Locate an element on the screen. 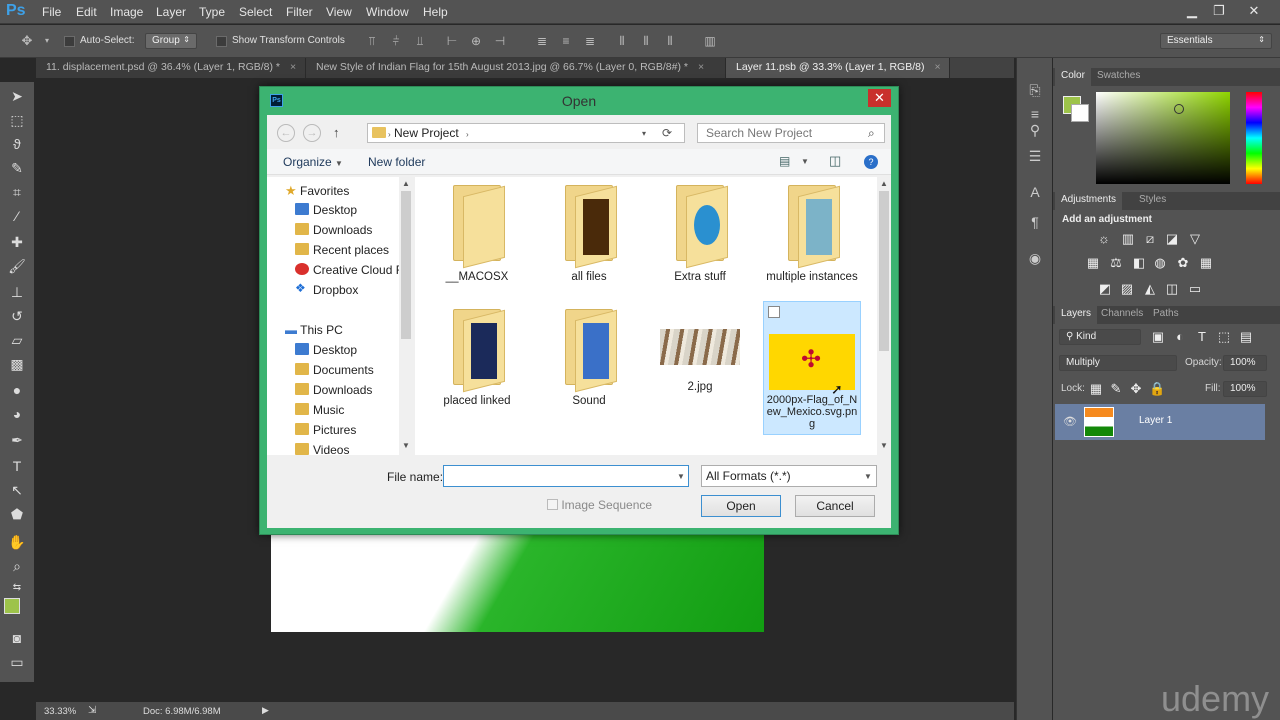 This screenshot has width=1280, height=720. preview-pane-icon: ◫ is located at coordinates (835, 161).